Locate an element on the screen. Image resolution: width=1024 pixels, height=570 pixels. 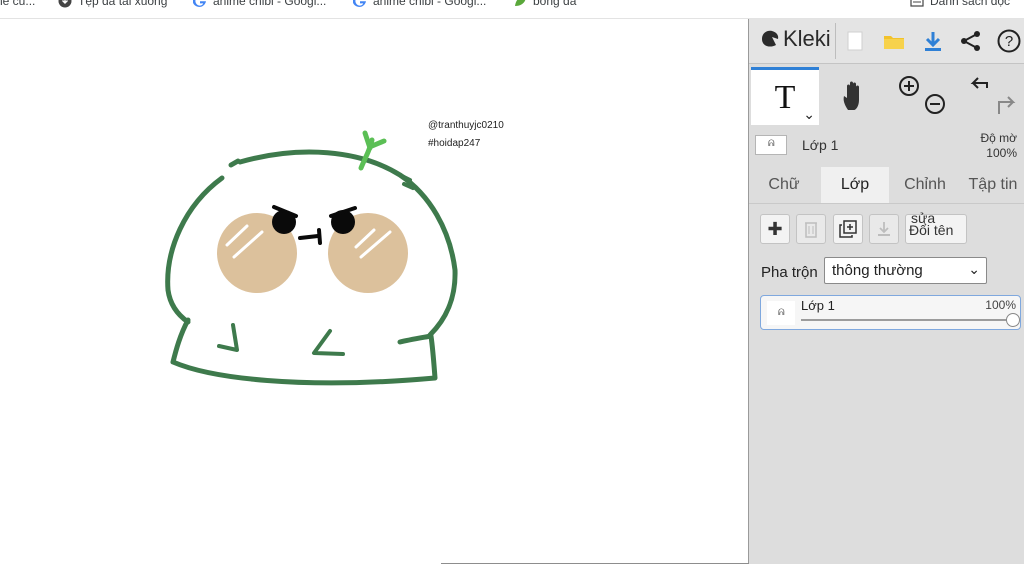
leaf-icon is located at coordinates (520, 4).